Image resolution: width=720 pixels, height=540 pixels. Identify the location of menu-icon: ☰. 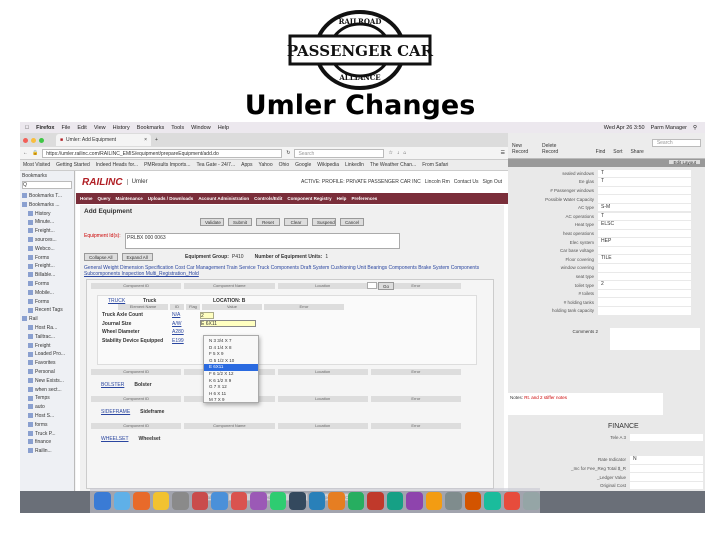
(503, 153).